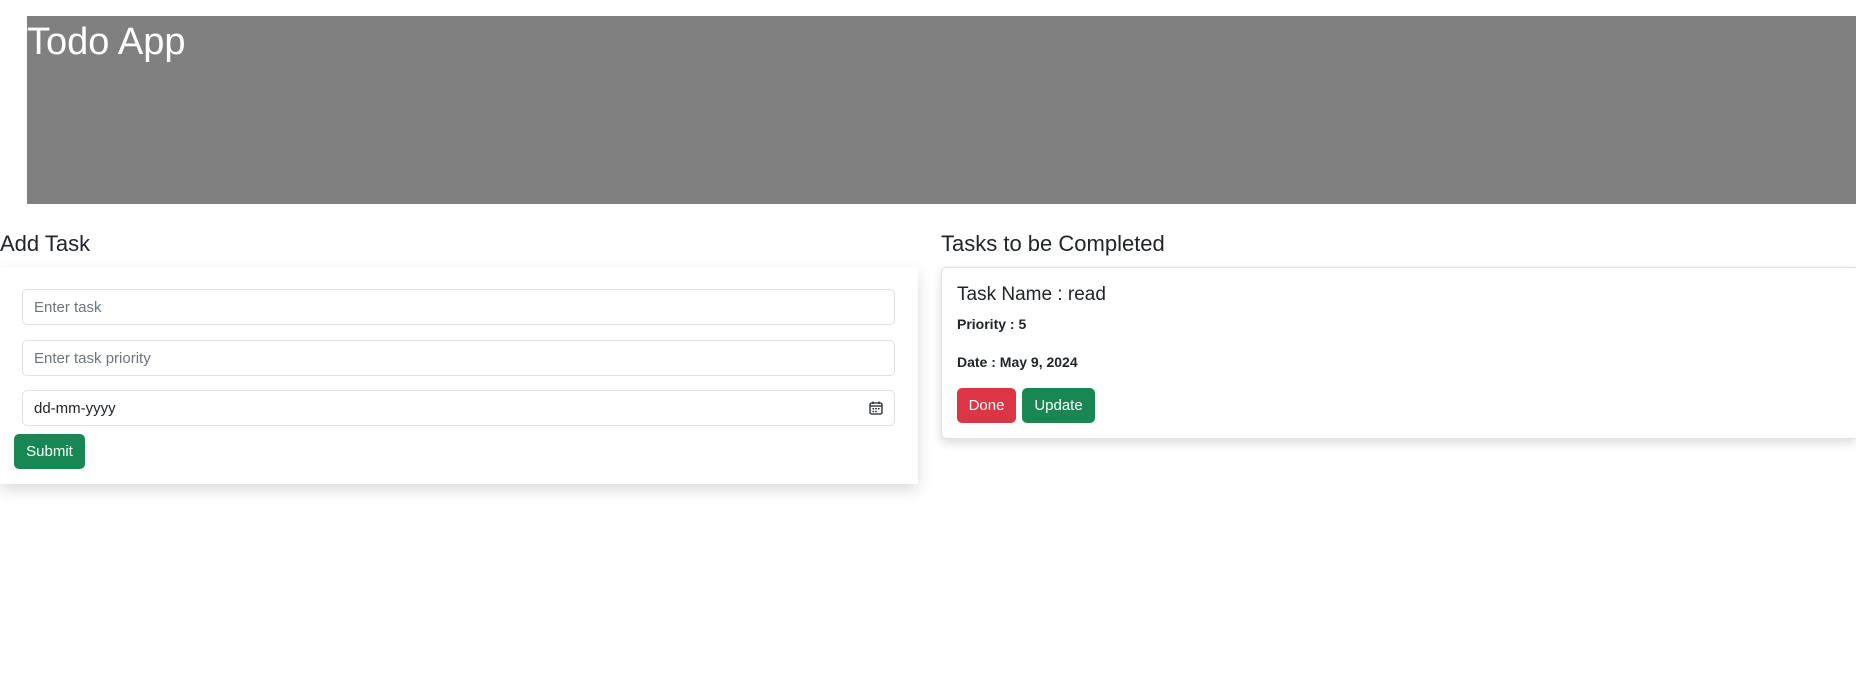  Describe the element at coordinates (1053, 243) in the screenshot. I see `tasks-heading: Tasks to be Completed` at that location.